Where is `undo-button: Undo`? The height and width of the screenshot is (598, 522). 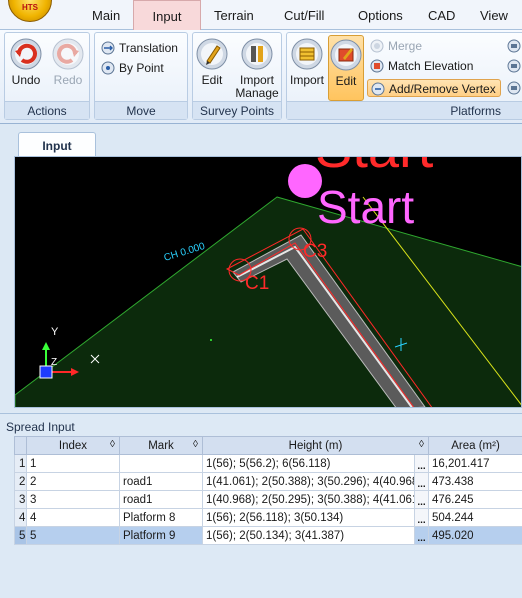
undo-button: Undo is located at coordinates (26, 61).